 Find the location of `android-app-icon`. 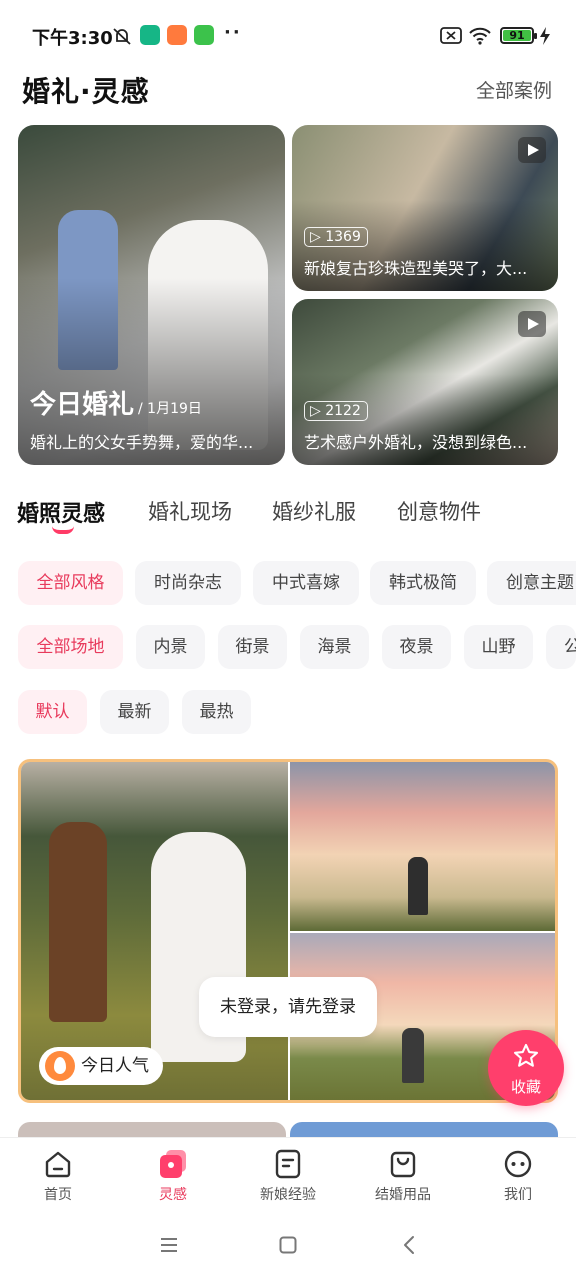

android-app-icon is located at coordinates (204, 35).